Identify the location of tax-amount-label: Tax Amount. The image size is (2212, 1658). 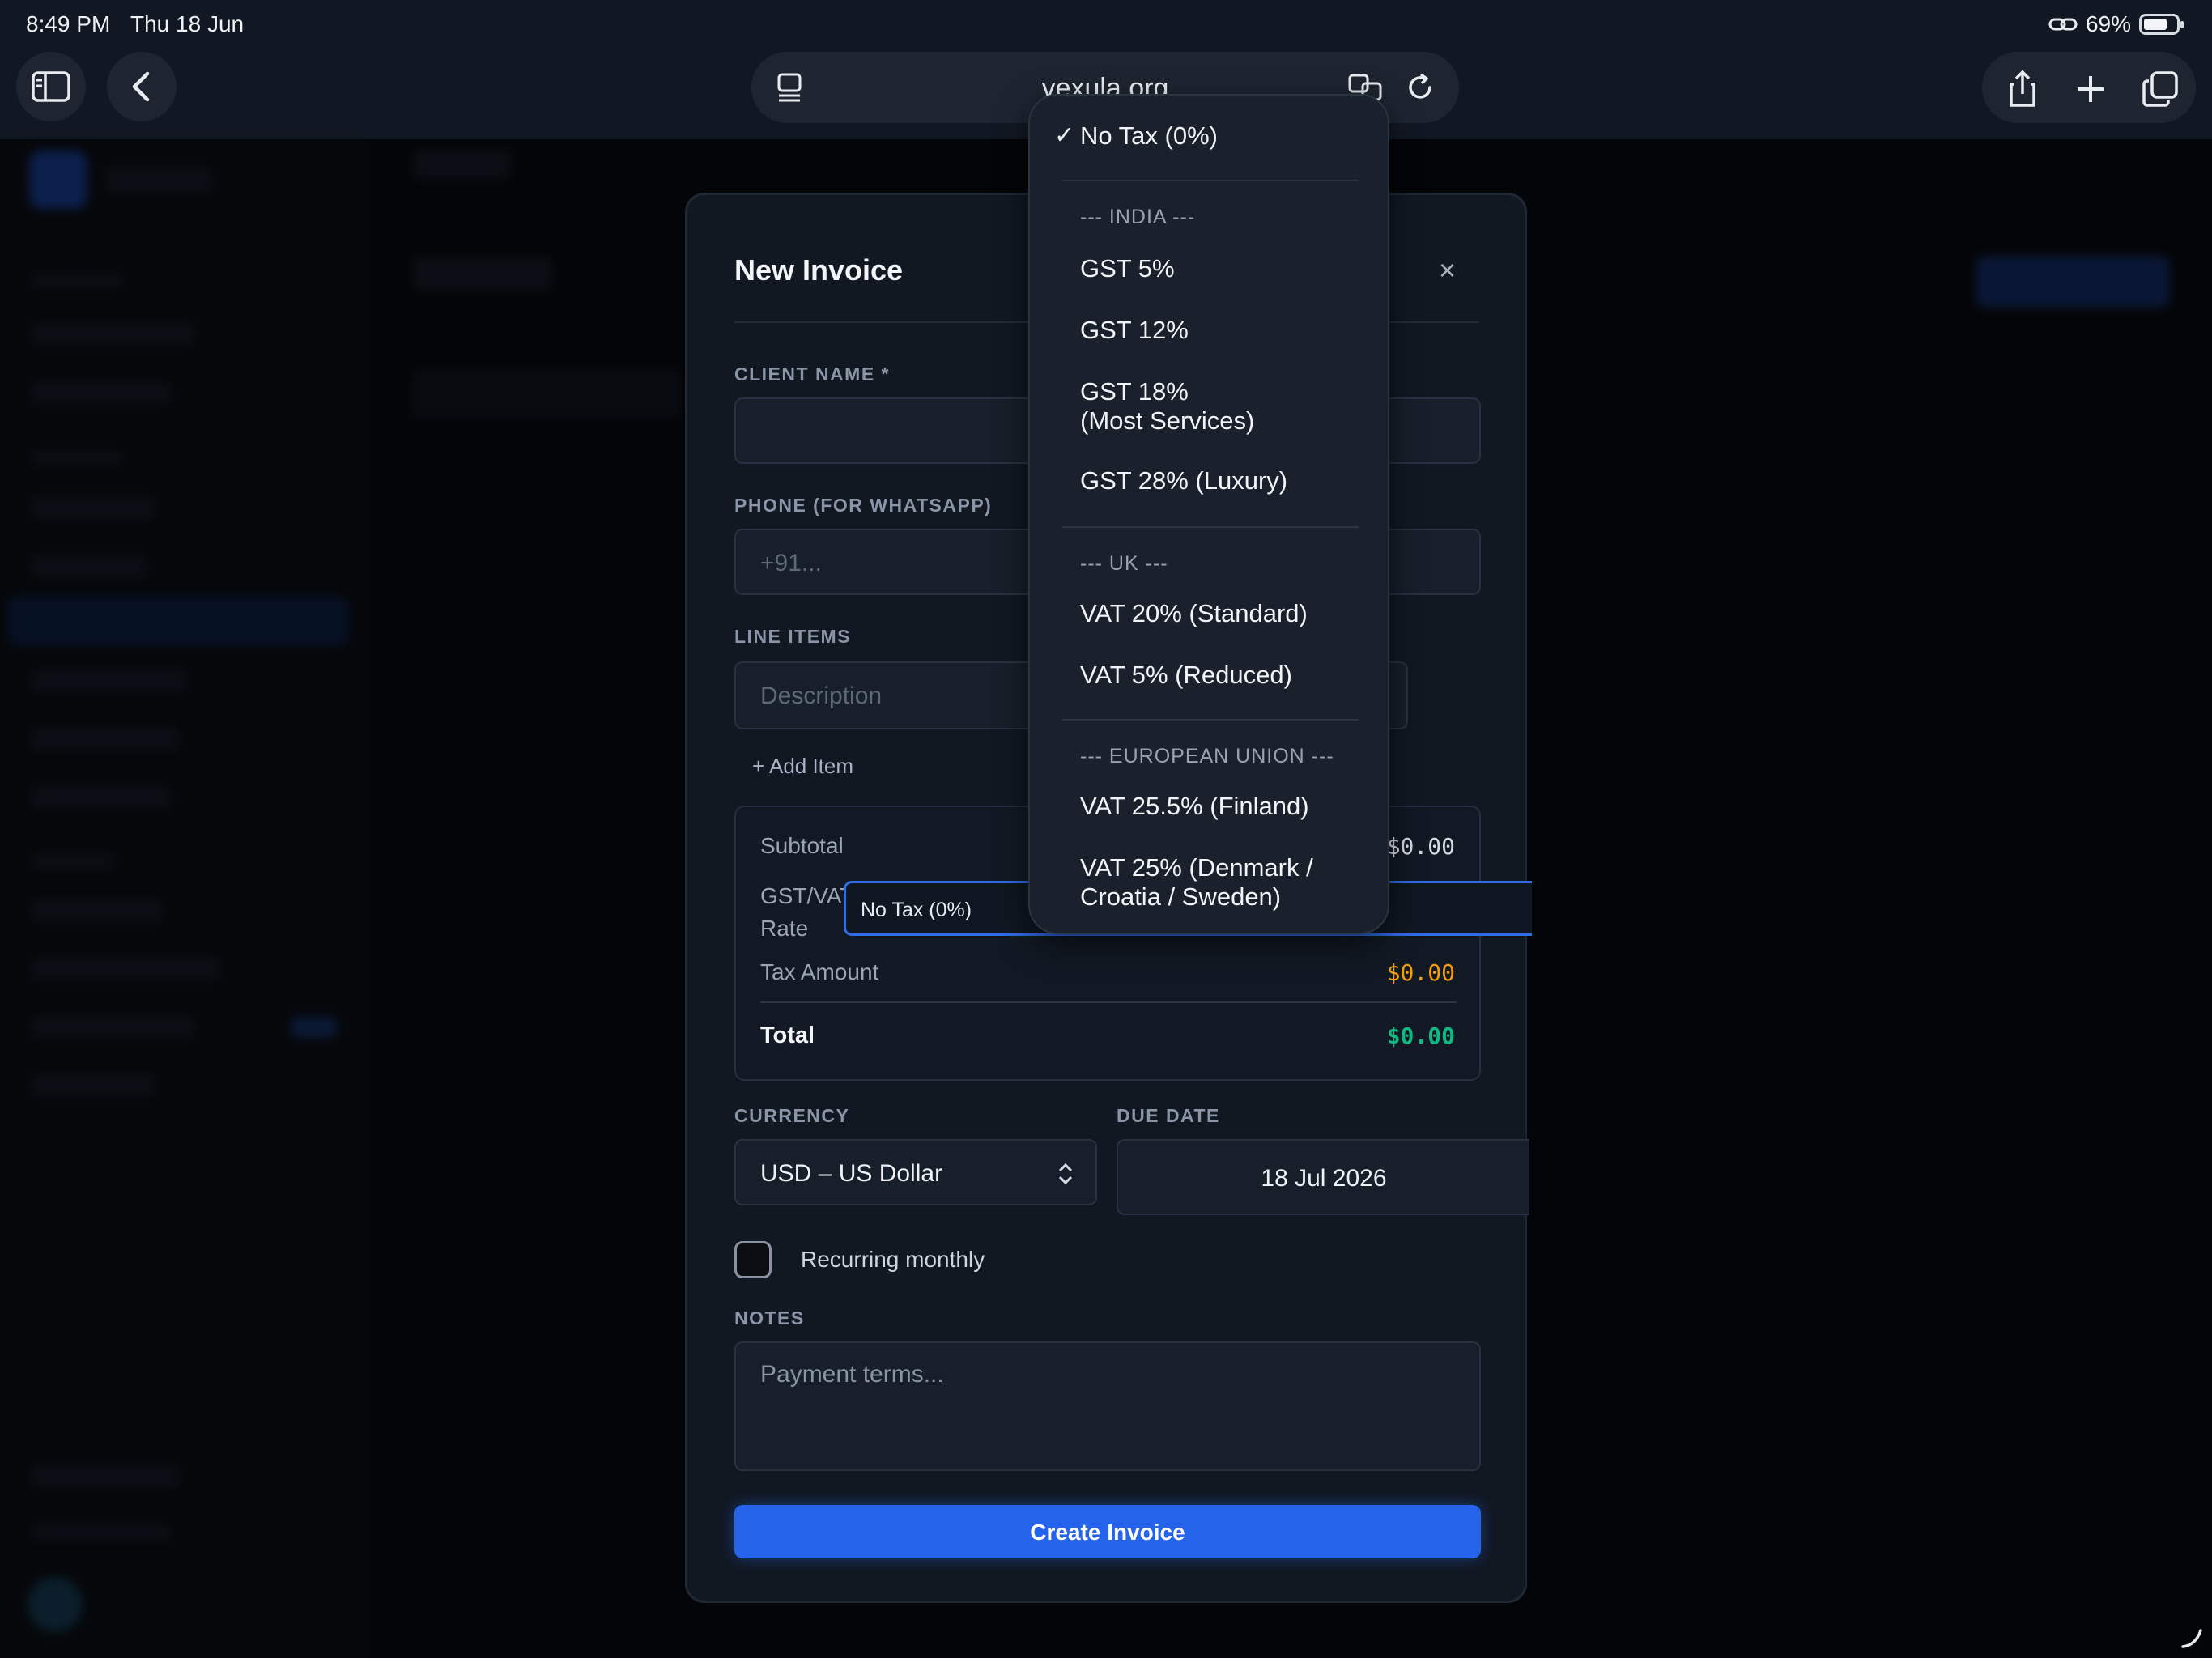
(820, 971).